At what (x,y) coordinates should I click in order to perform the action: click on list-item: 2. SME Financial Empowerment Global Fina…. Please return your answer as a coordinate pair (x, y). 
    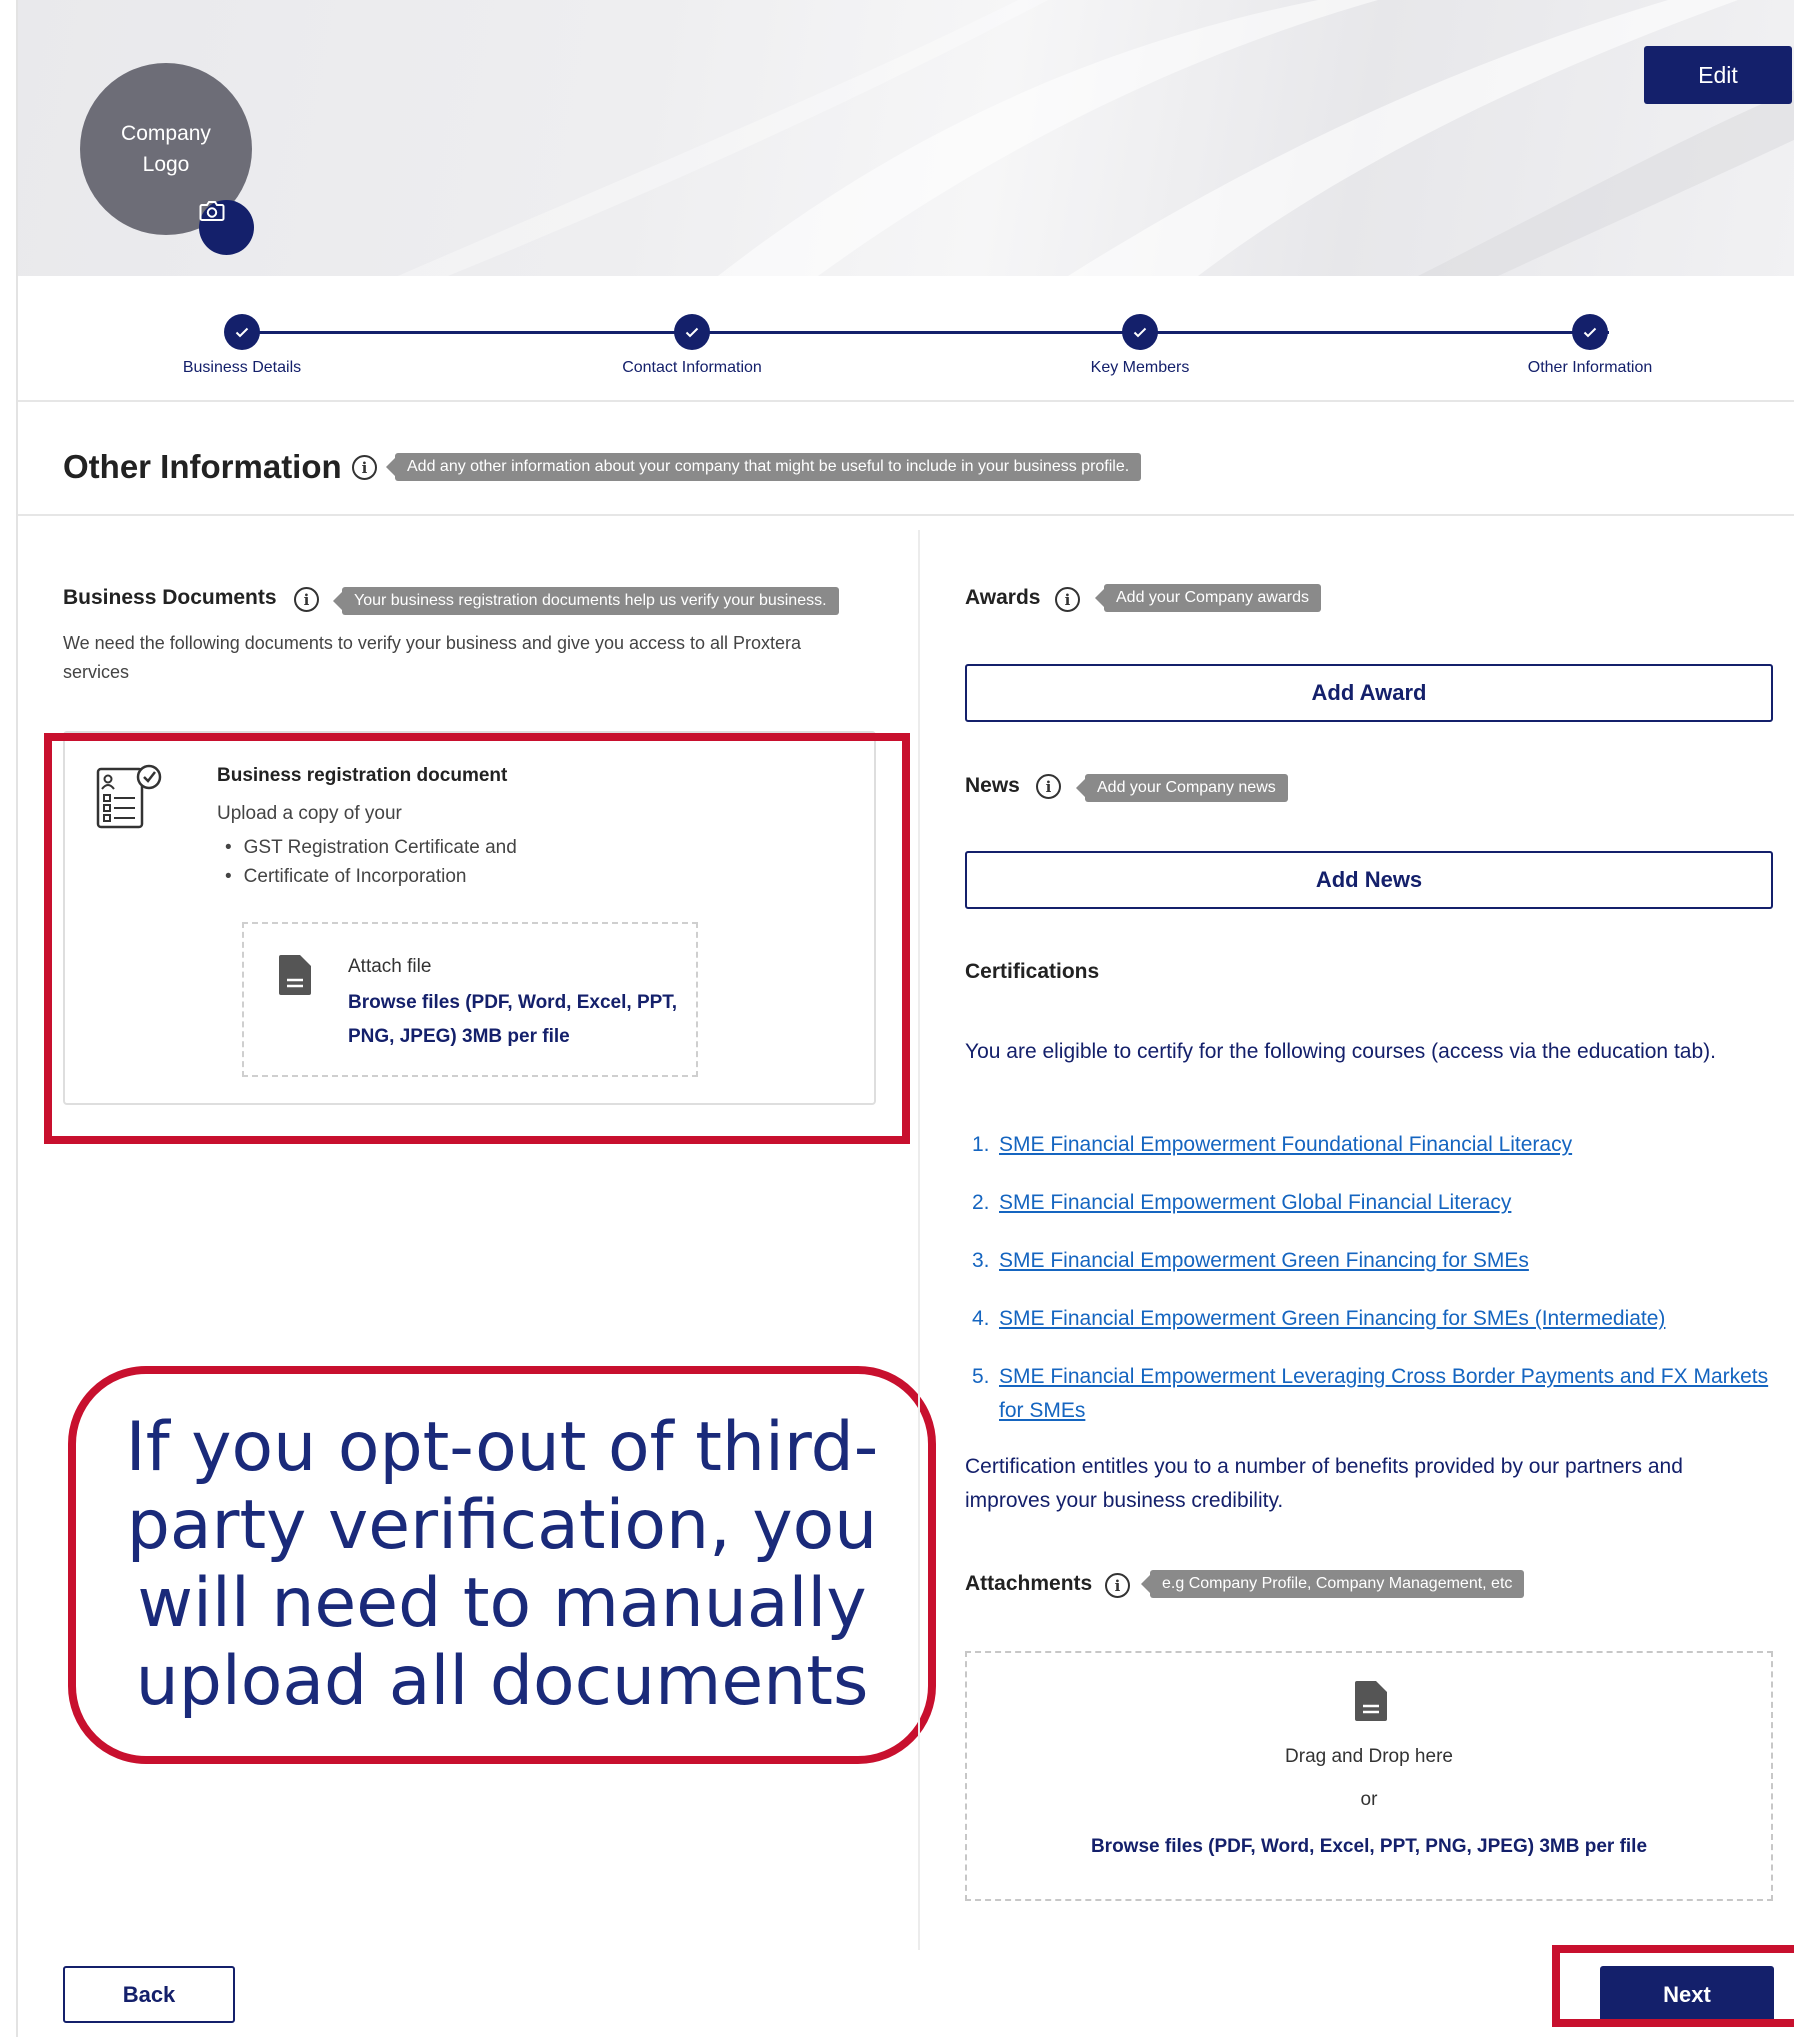
    Looking at the image, I should click on (1372, 1203).